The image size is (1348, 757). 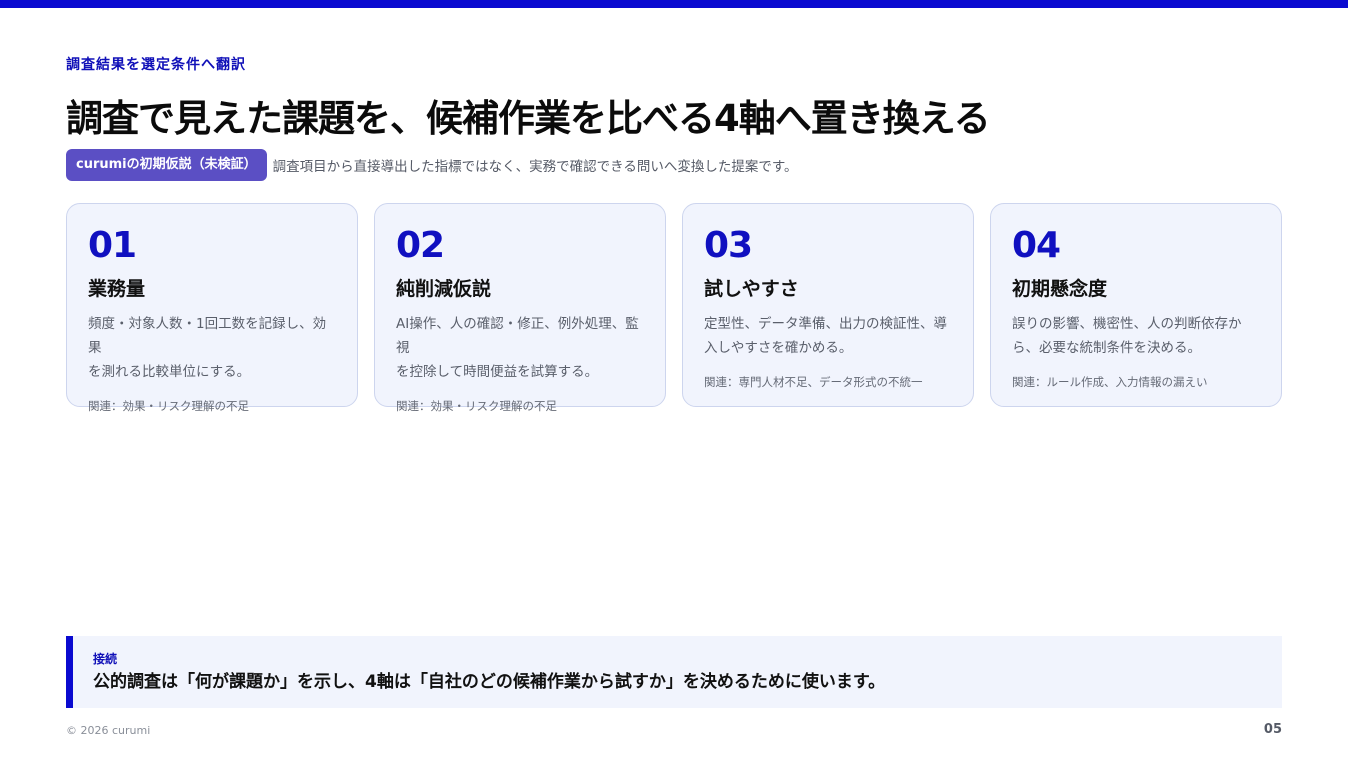 What do you see at coordinates (156, 65) in the screenshot?
I see `section-eyebrow: 調査結果を選定条件へ翻訳` at bounding box center [156, 65].